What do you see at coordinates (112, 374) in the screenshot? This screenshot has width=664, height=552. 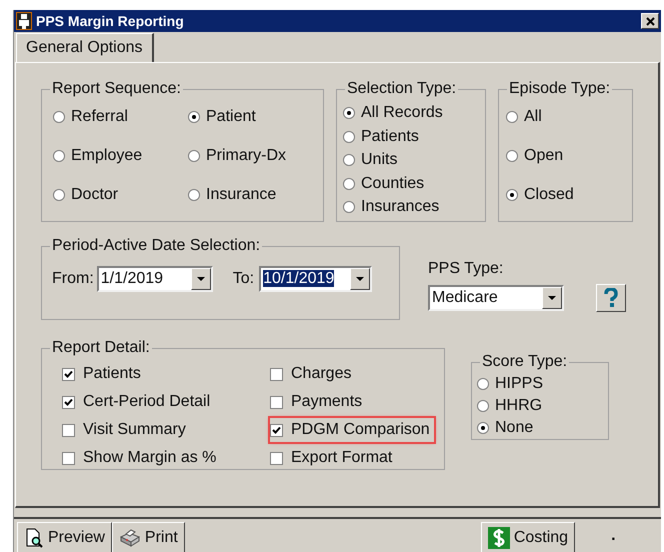 I see `checkbox-label: Patients` at bounding box center [112, 374].